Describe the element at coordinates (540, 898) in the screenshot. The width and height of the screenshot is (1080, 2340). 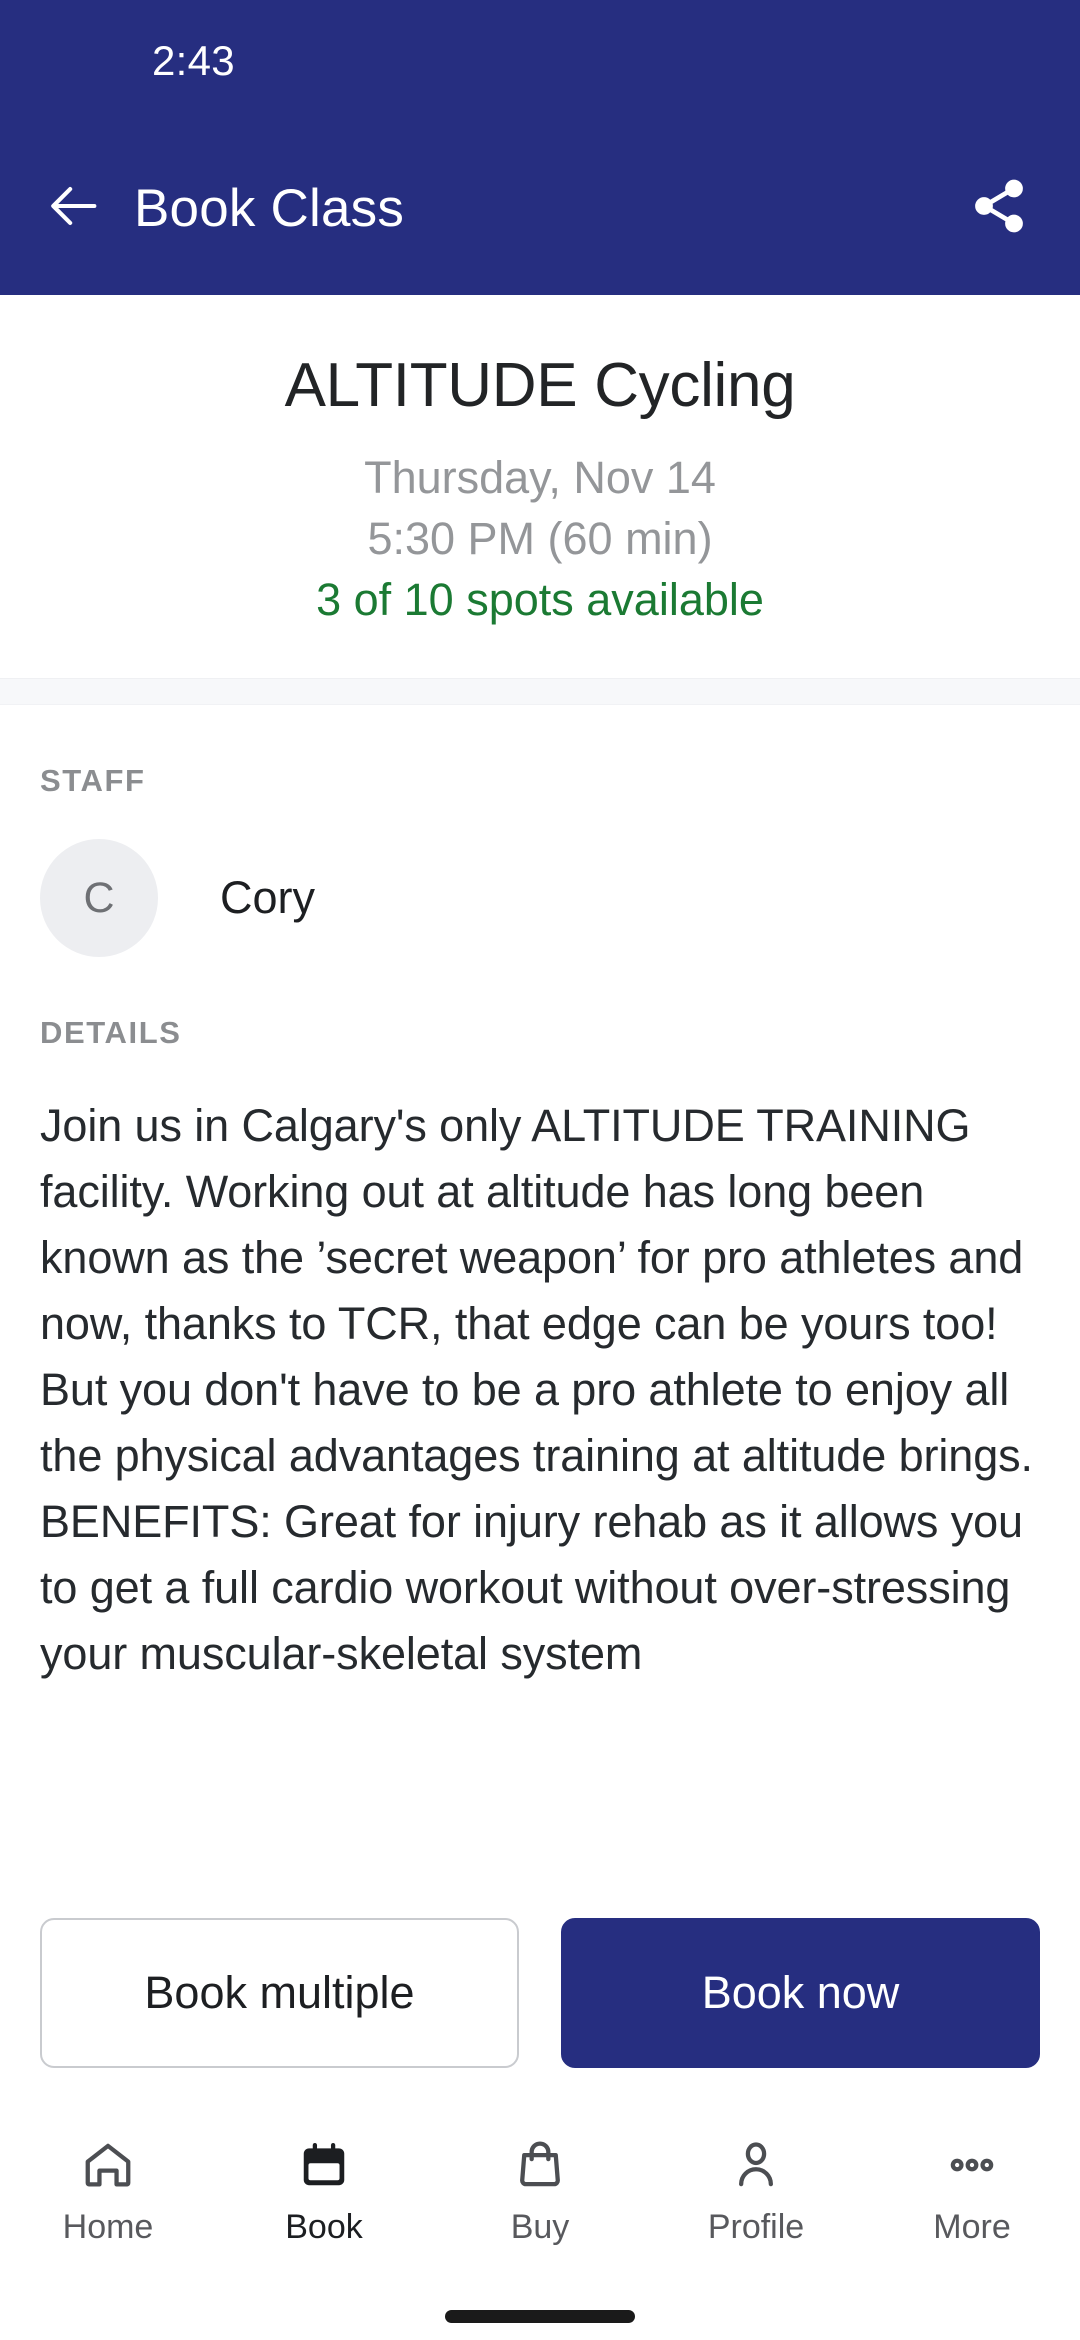
I see `staff-row: C Cory` at that location.